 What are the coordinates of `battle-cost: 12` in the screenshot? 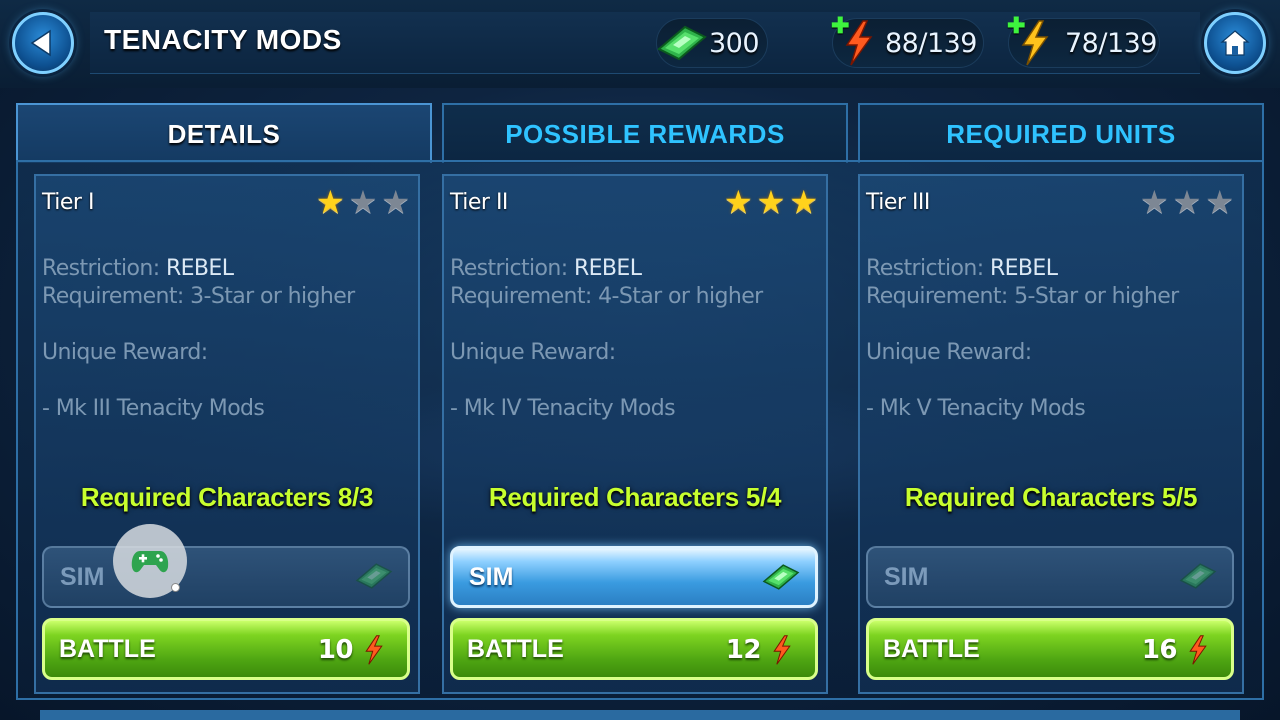 It's located at (743, 650).